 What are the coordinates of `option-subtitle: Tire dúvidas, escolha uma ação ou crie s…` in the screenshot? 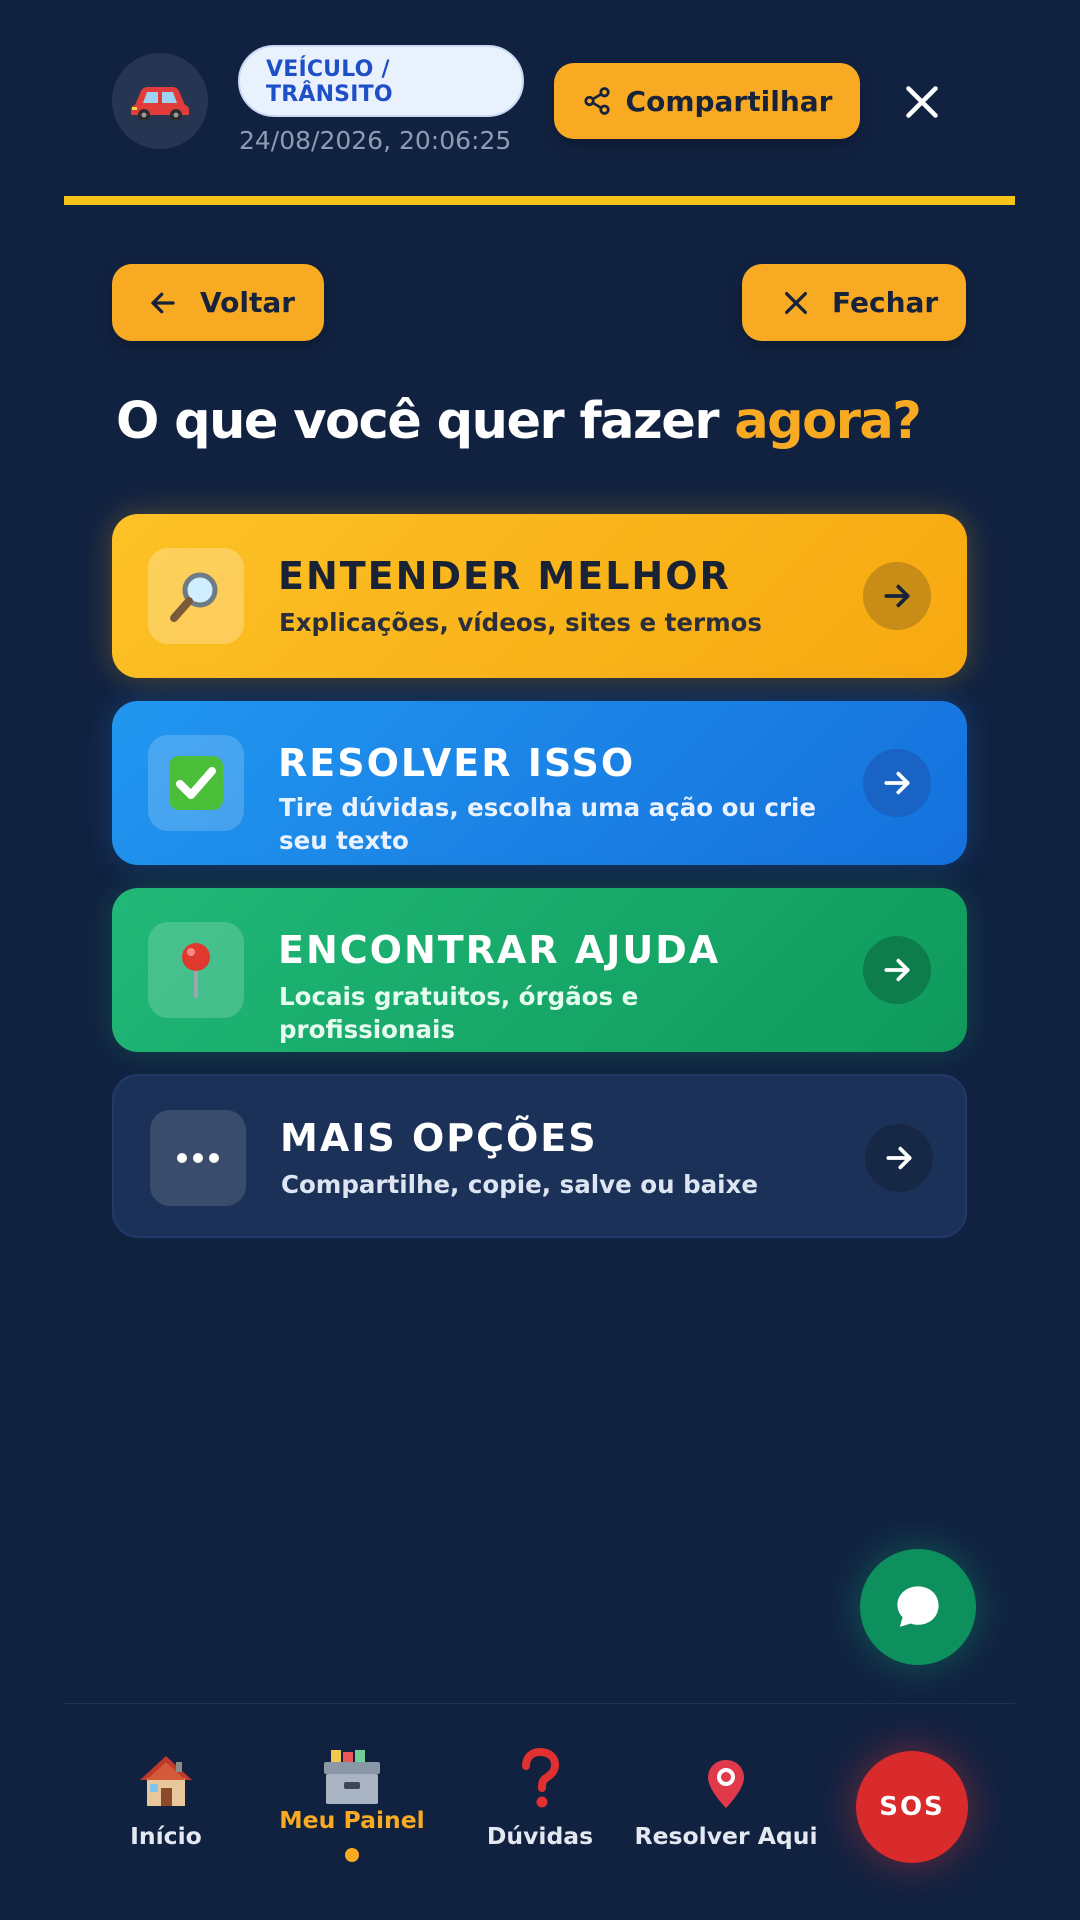 It's located at (548, 824).